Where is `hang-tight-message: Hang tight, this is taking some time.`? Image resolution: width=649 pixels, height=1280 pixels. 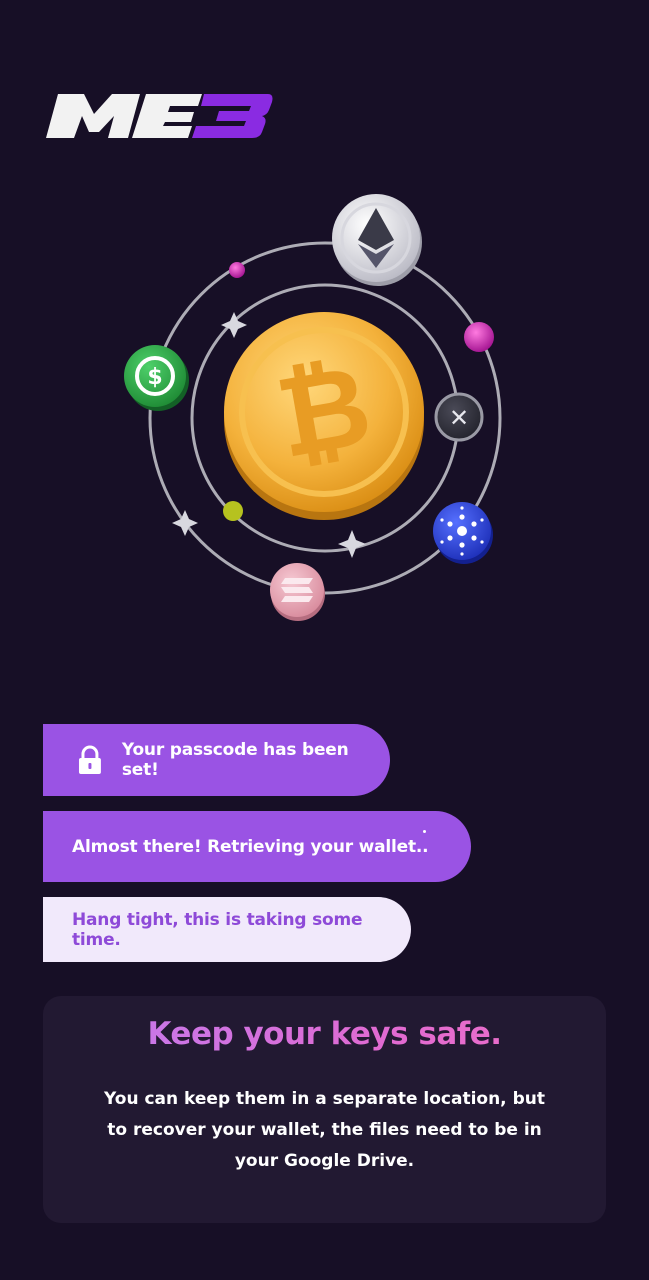
hang-tight-message: Hang tight, this is taking some time. is located at coordinates (227, 929).